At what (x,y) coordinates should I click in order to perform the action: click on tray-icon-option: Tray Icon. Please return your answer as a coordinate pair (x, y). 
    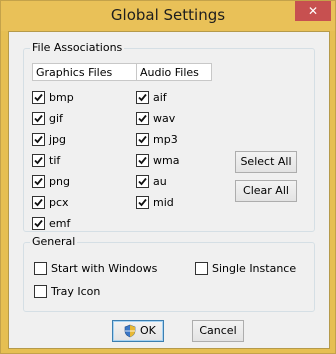
    Looking at the image, I should click on (84, 292).